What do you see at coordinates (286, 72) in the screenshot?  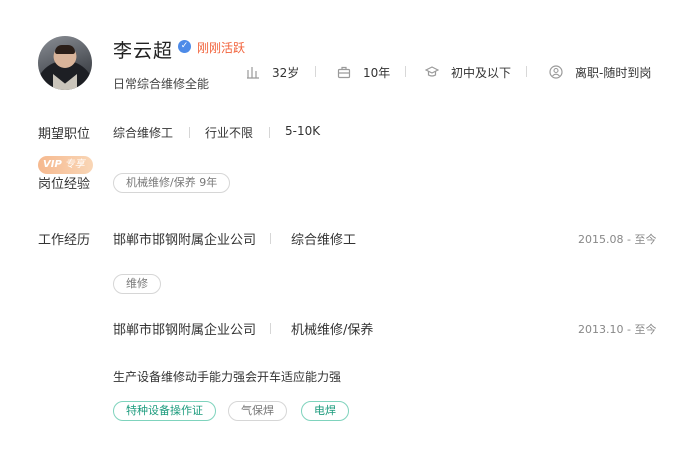 I see `age-text: 32岁` at bounding box center [286, 72].